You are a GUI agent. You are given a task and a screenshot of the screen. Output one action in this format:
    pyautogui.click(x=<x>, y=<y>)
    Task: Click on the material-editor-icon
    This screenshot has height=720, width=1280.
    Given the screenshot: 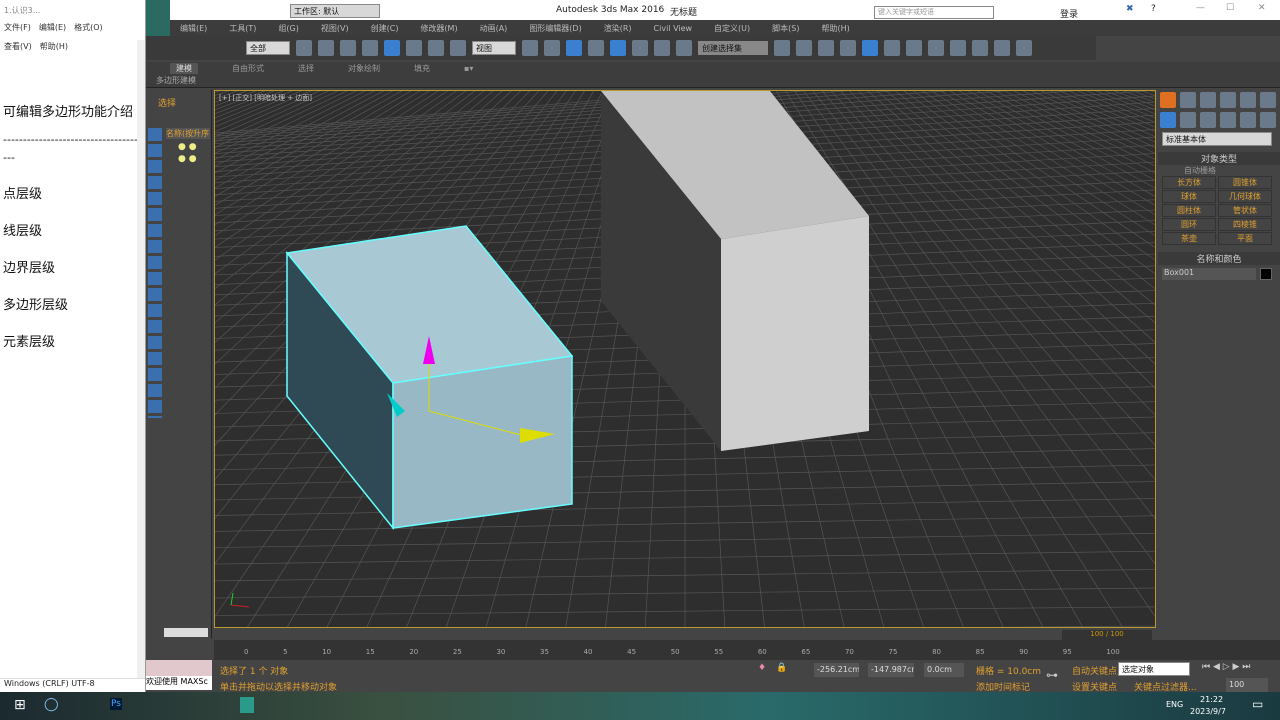 What is the action you would take?
    pyautogui.click(x=936, y=48)
    